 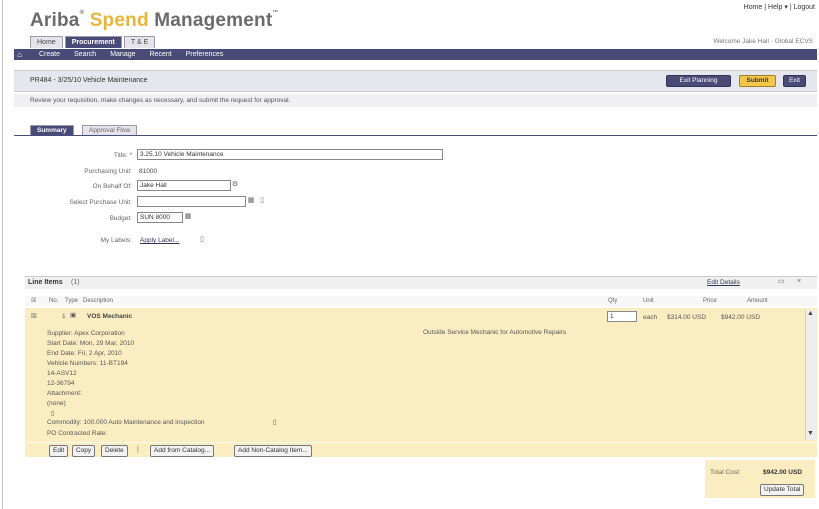 I want to click on row-number: 1, so click(x=64, y=316).